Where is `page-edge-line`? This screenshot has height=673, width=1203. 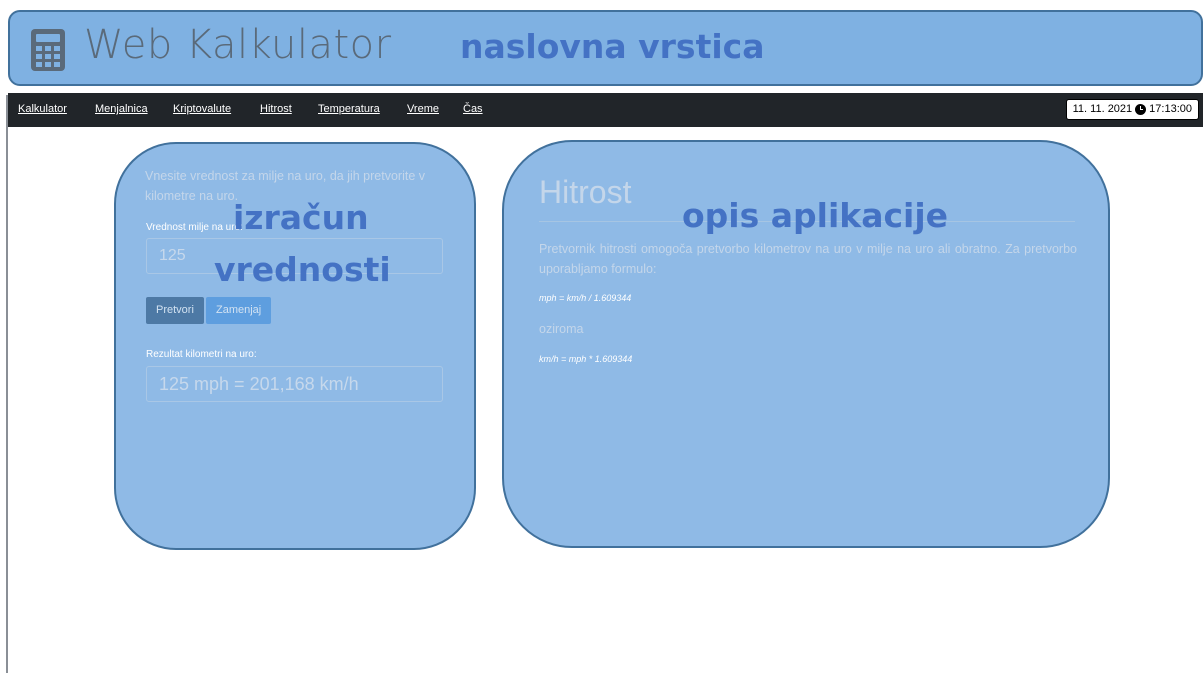 page-edge-line is located at coordinates (7, 384).